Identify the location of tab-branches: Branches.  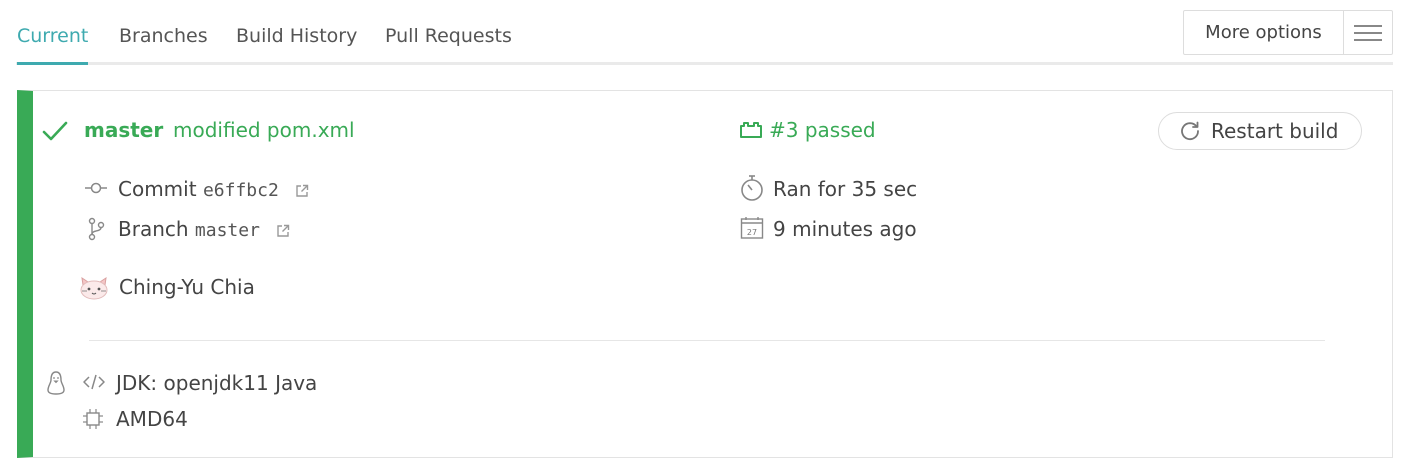
(163, 36).